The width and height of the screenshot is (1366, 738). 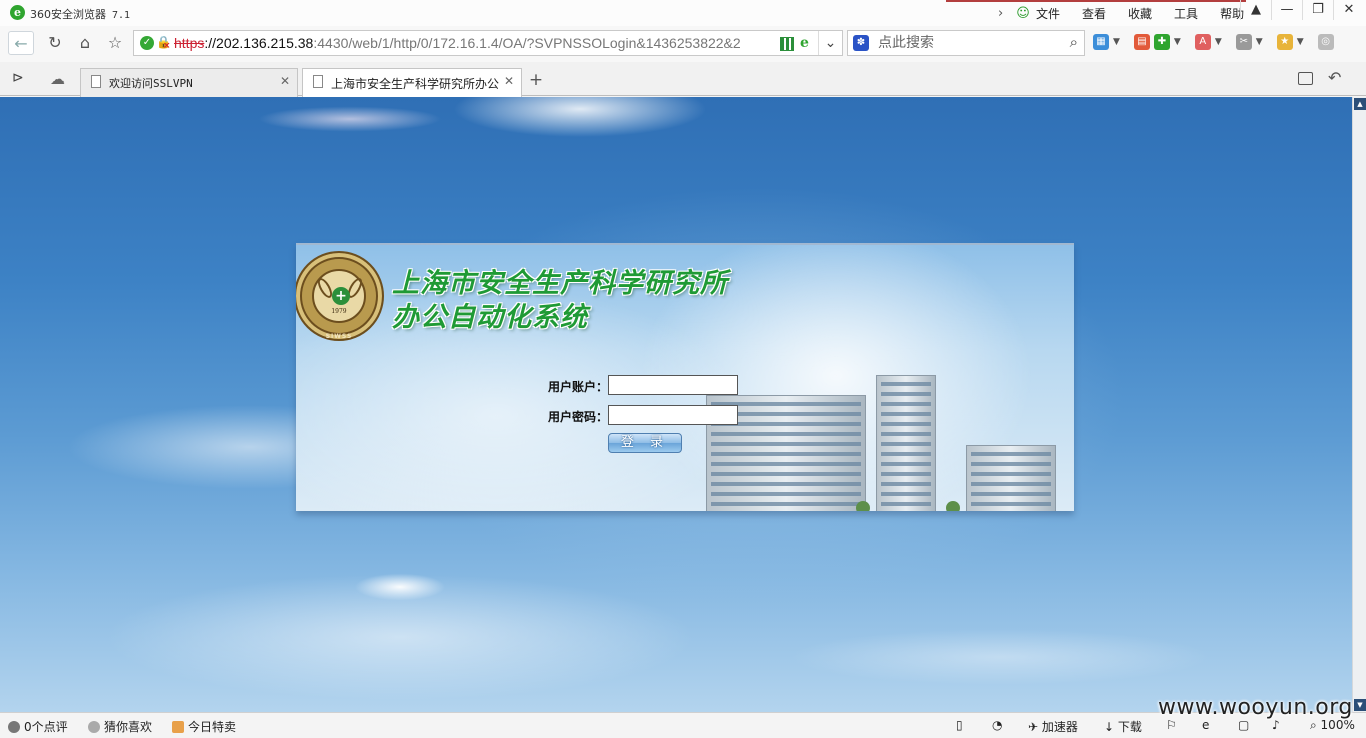 I want to click on zoom-item: ⌕ 100%, so click(x=1332, y=725).